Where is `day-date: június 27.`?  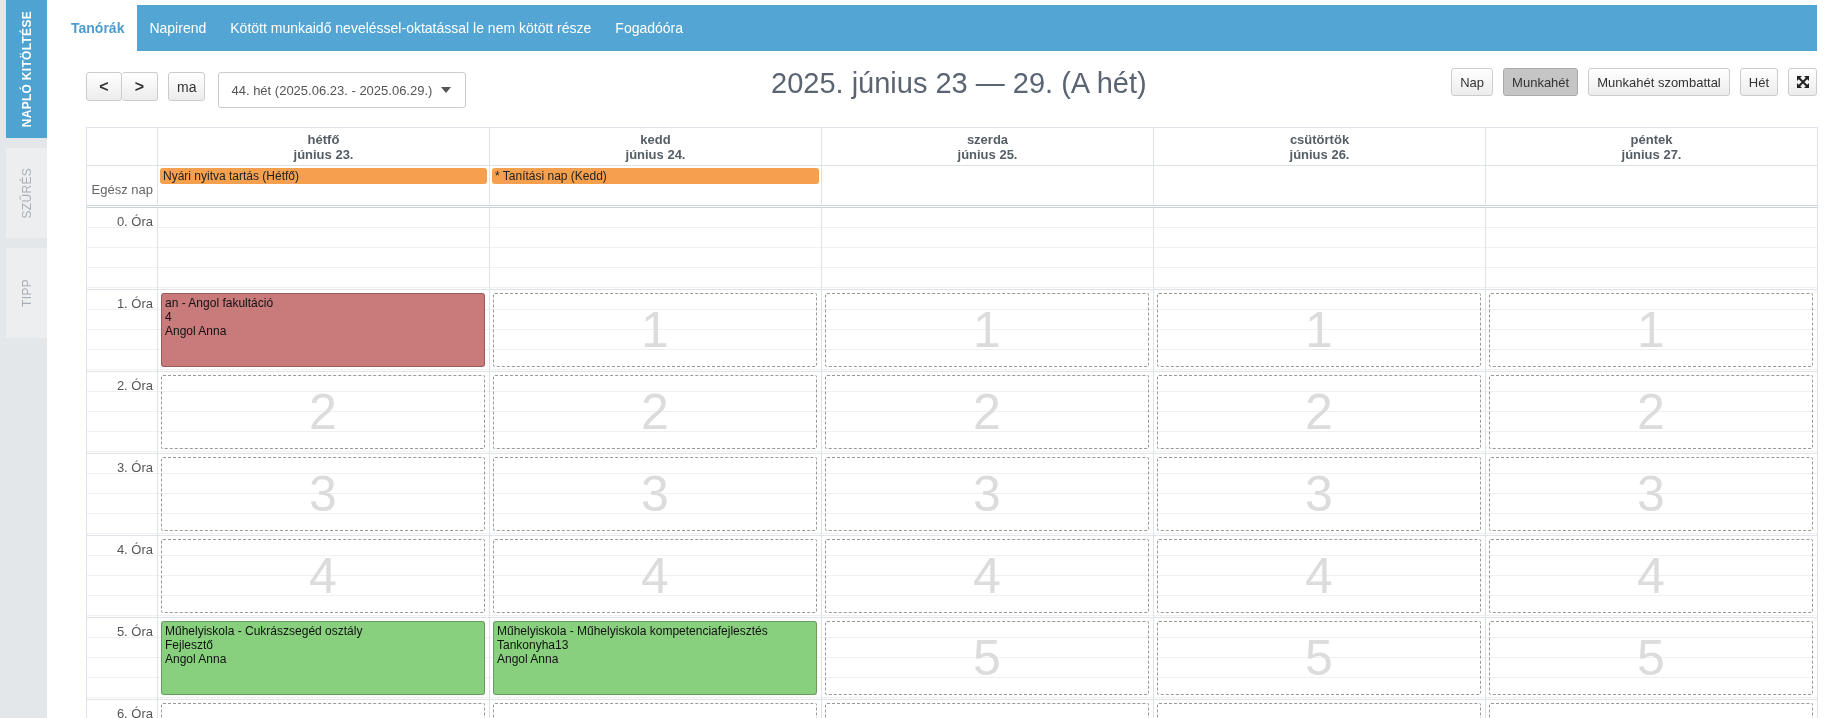 day-date: június 27. is located at coordinates (1651, 154).